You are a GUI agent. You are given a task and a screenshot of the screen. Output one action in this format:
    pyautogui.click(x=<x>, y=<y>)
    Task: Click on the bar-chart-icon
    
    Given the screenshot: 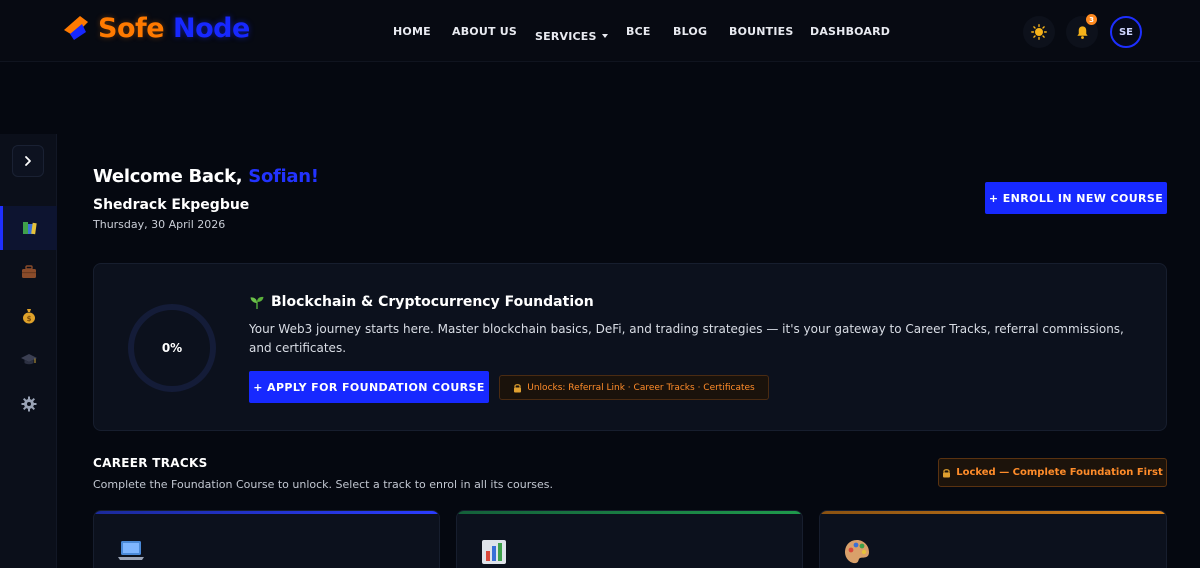 What is the action you would take?
    pyautogui.click(x=494, y=552)
    